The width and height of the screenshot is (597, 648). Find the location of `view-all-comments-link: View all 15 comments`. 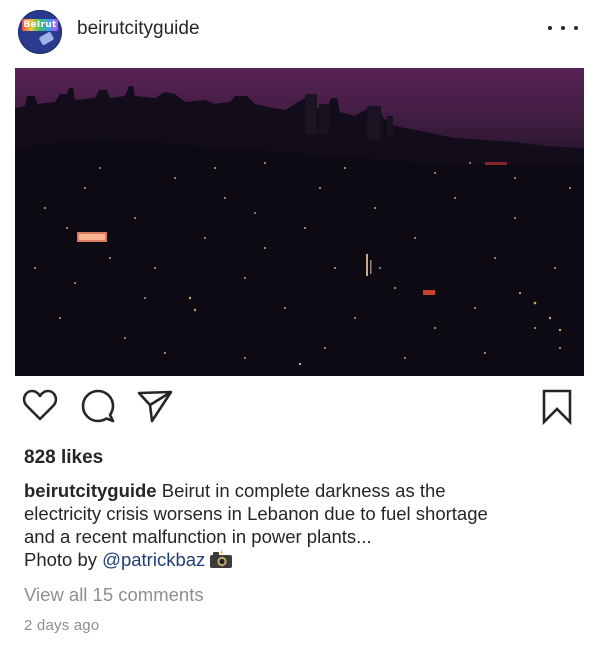

view-all-comments-link: View all 15 comments is located at coordinates (114, 595).